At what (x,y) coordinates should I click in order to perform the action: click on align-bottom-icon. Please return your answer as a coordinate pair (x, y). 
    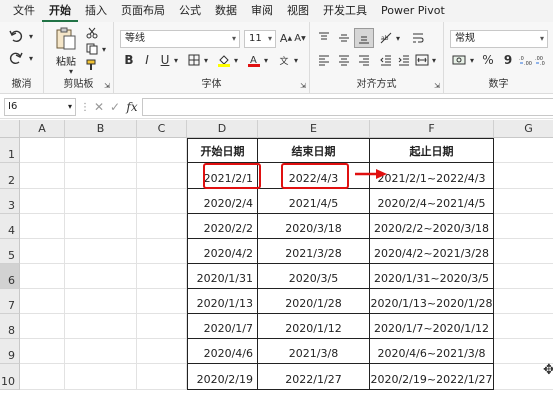
    Looking at the image, I should click on (364, 38).